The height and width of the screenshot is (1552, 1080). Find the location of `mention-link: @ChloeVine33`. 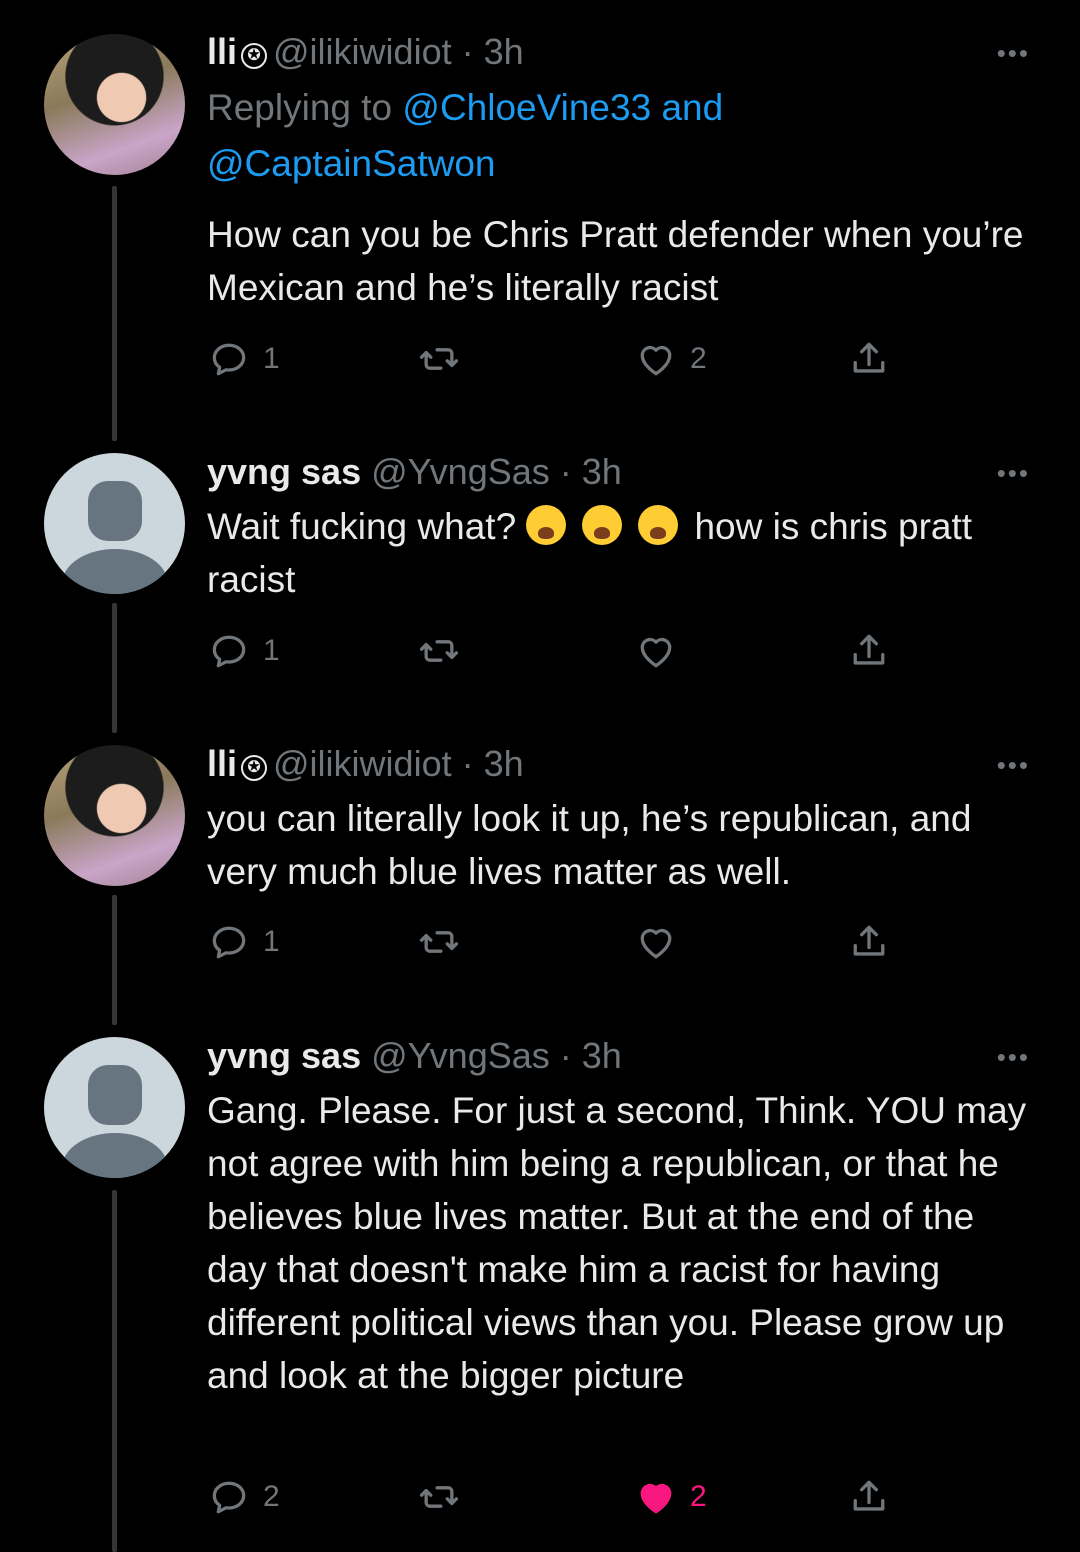

mention-link: @ChloeVine33 is located at coordinates (526, 107).